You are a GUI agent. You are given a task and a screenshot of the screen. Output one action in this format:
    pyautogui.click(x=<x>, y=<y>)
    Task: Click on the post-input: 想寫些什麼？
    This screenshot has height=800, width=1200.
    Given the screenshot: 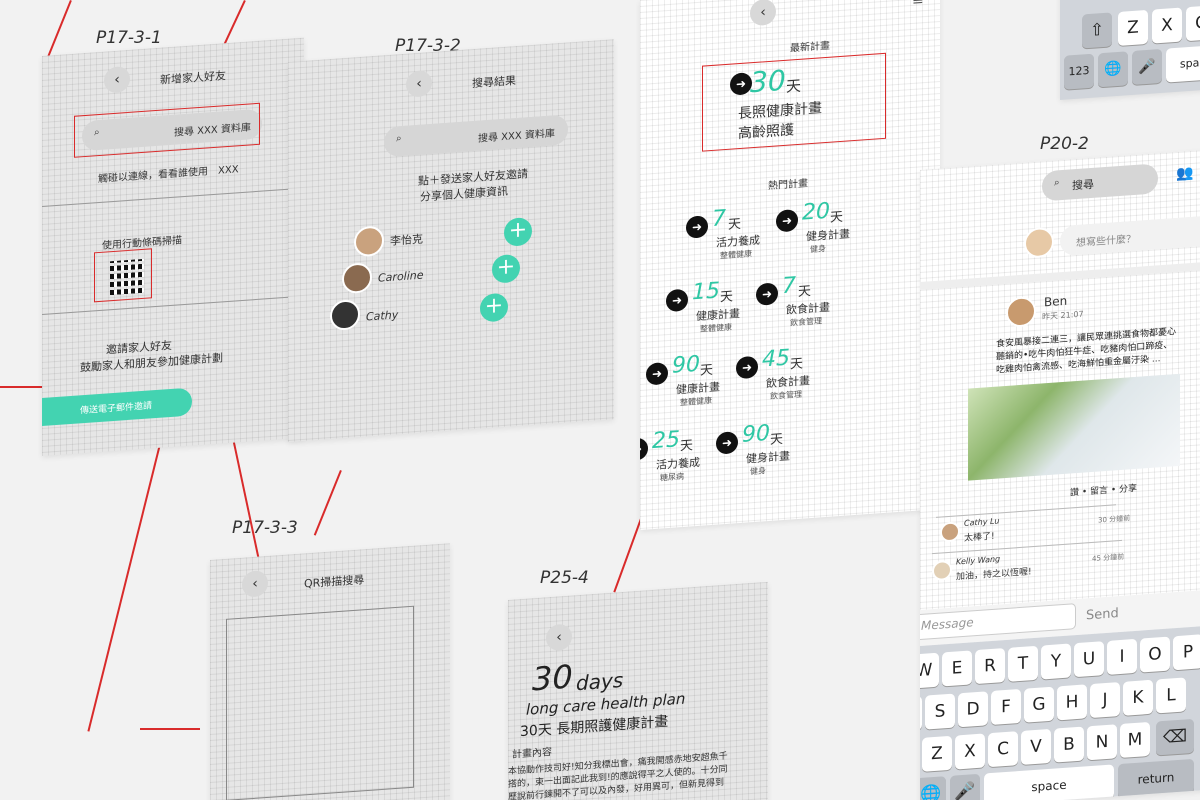 What is the action you would take?
    pyautogui.click(x=1130, y=236)
    